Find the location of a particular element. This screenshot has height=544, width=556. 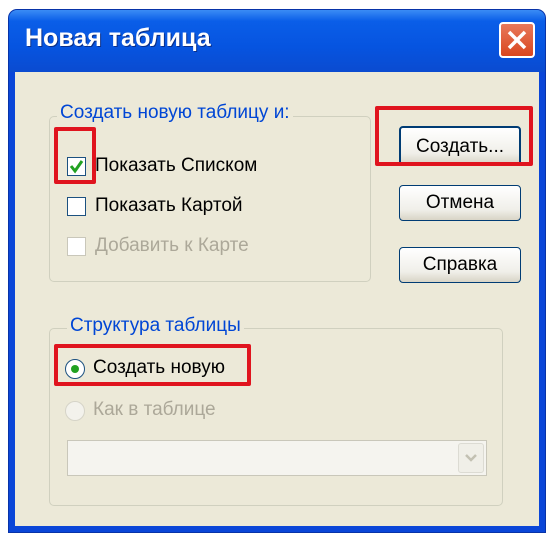

title-bar: Новая таблица is located at coordinates (277, 41).